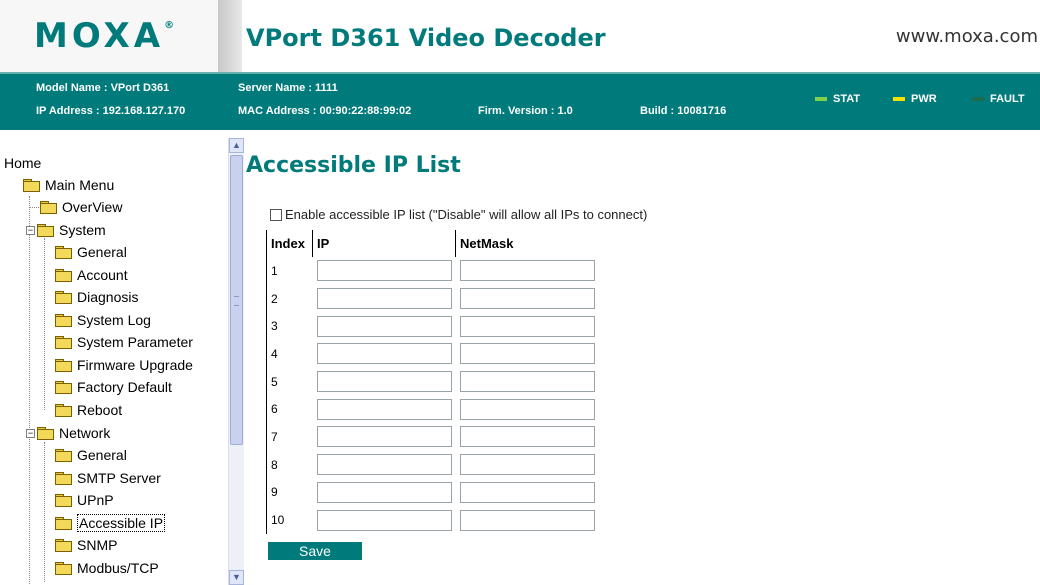 The width and height of the screenshot is (1040, 585). I want to click on sidebar-item-system-log: System Log, so click(103, 320).